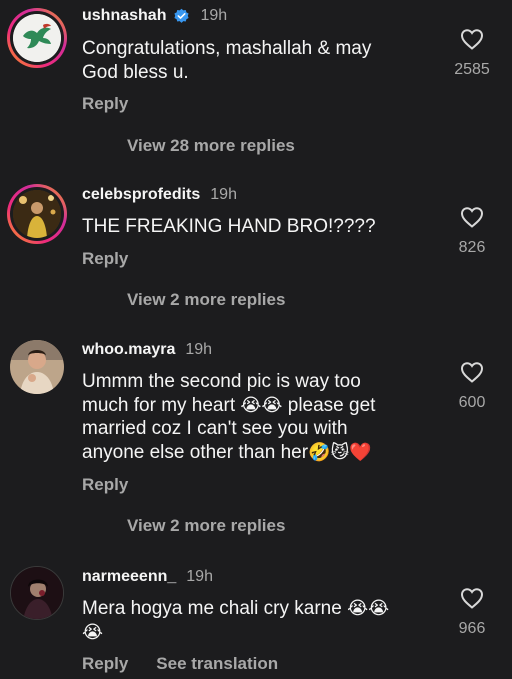  I want to click on comment-line: anyone else other than her🤣😼❤️, so click(252, 453).